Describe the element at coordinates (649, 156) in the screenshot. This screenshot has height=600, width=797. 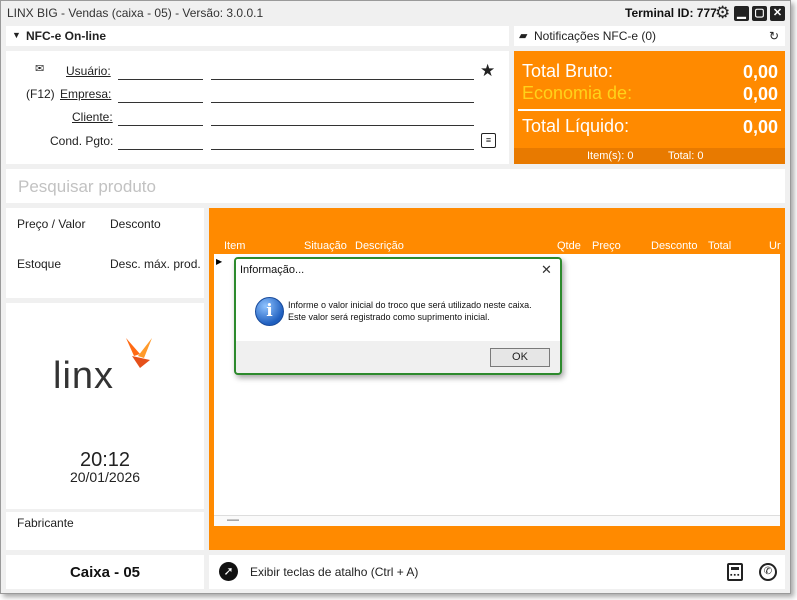
I see `totals-footer: Item(s): 0 Total: 0` at that location.